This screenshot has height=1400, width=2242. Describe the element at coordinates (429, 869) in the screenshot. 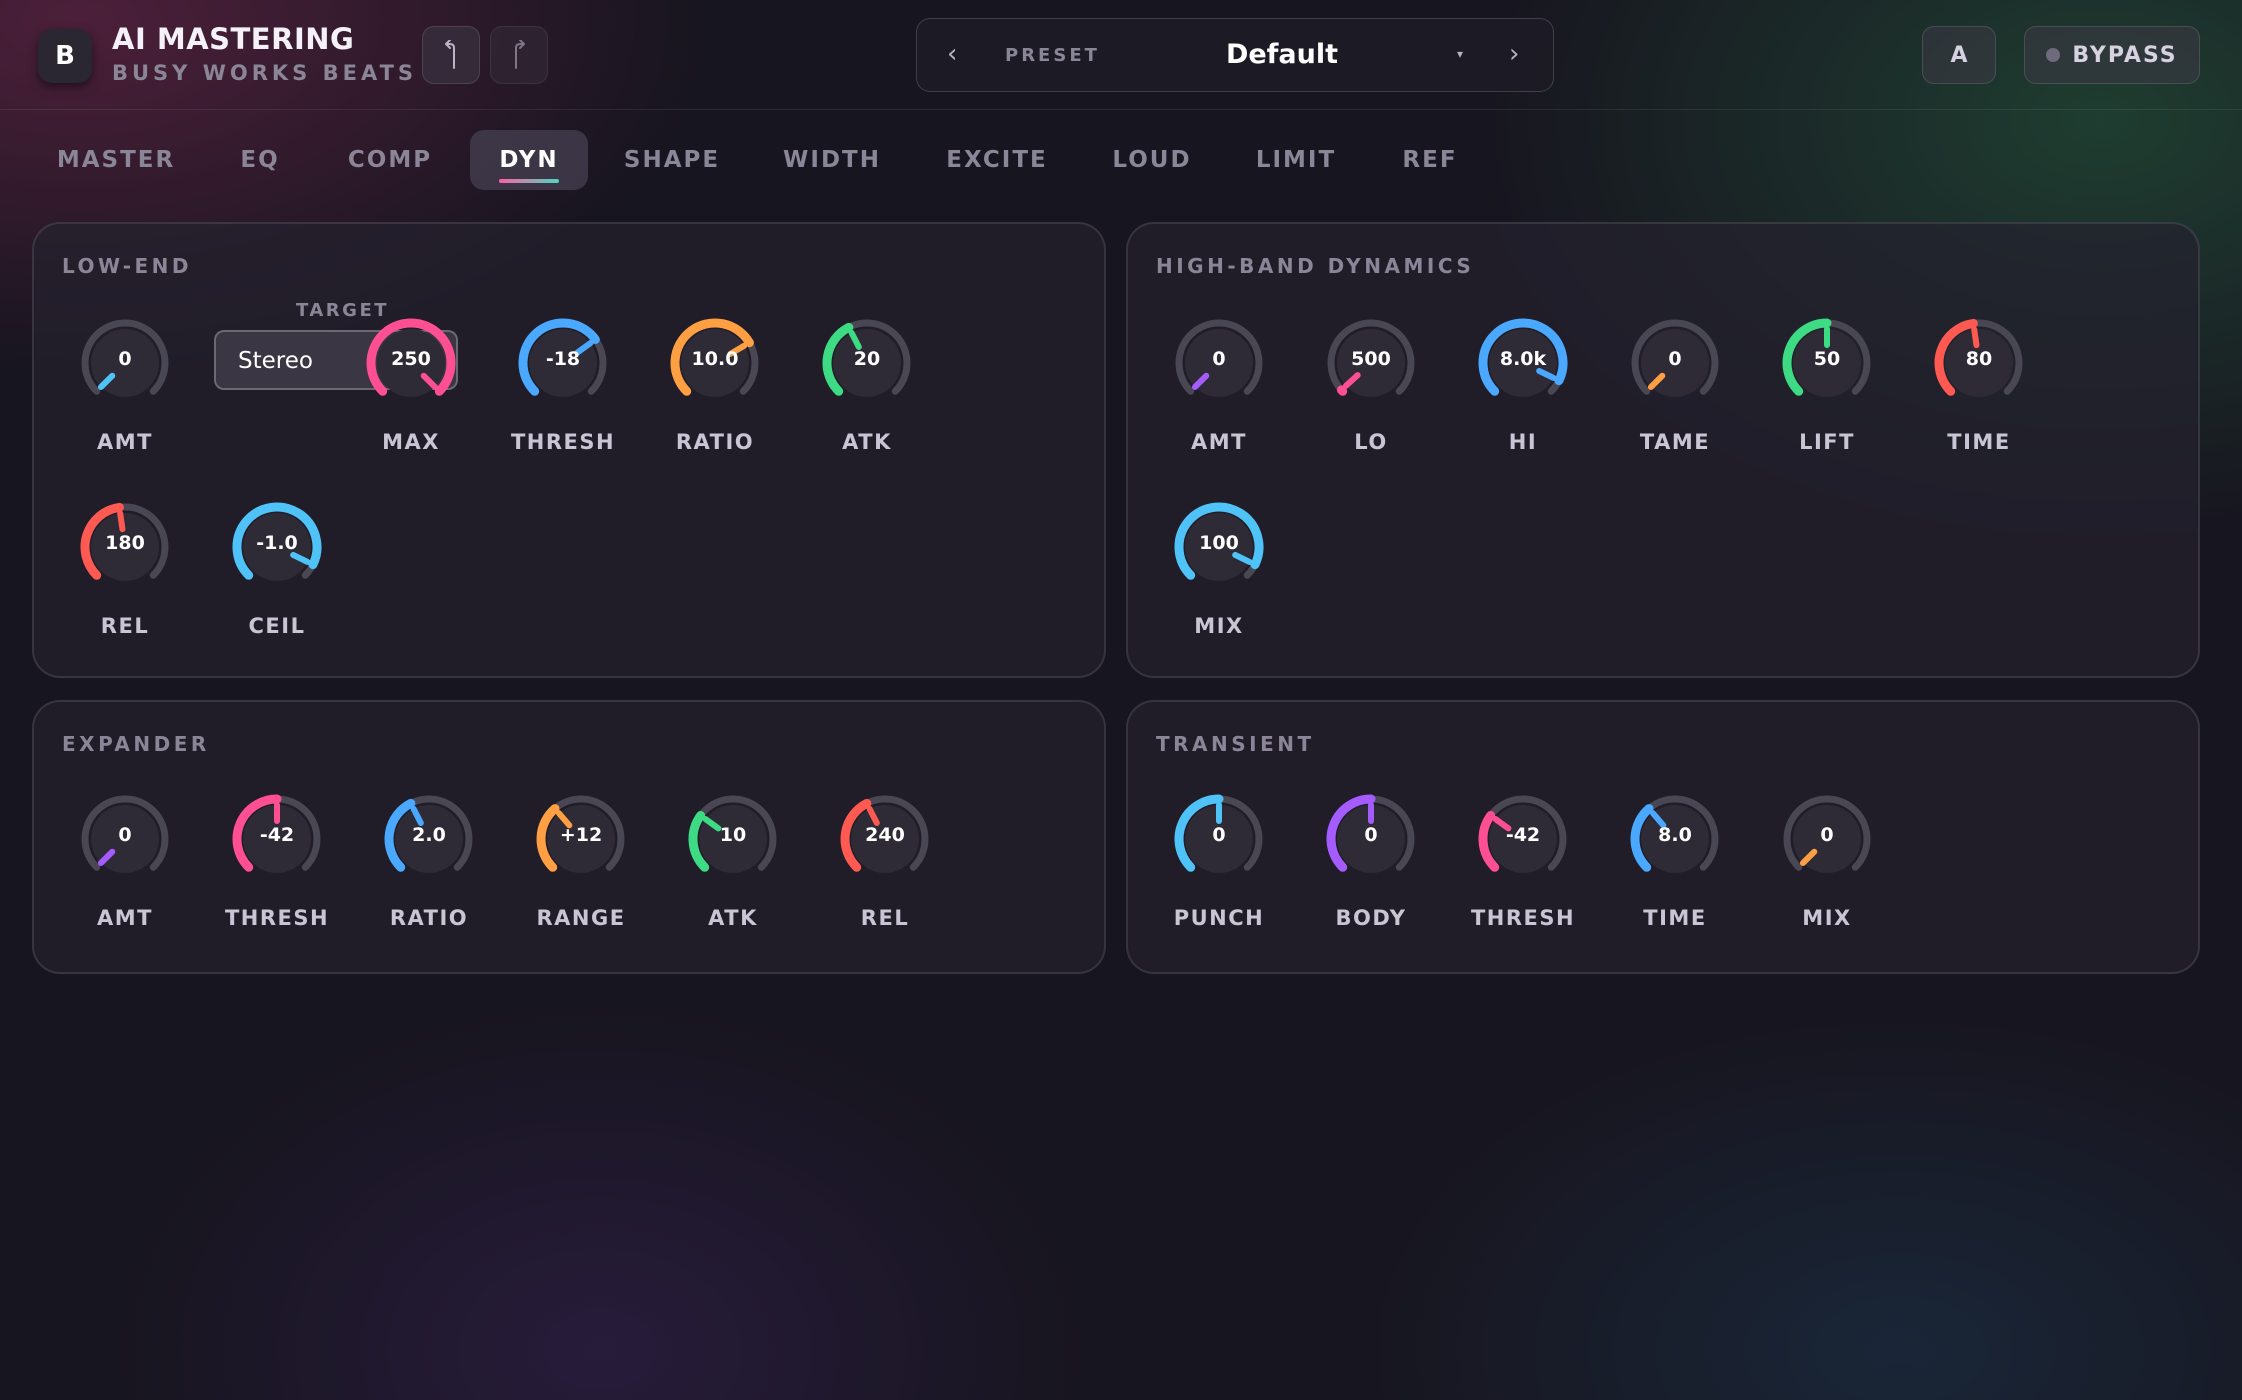

I see `knob-ratio: 2.0 RATIO` at that location.